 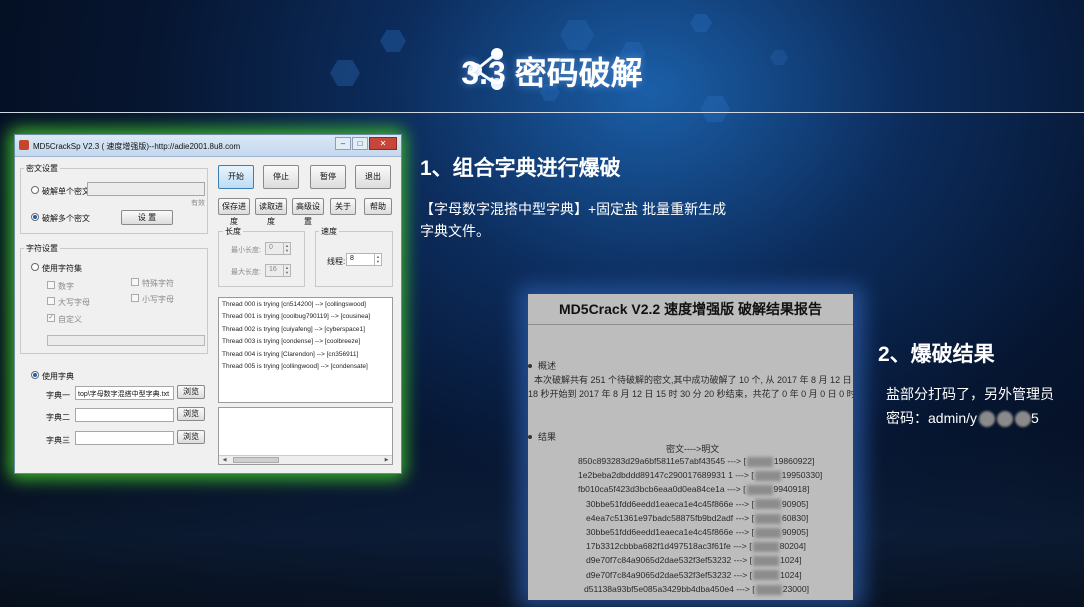 What do you see at coordinates (191, 392) in the screenshot?
I see `dictionary1-browse-button: 浏览` at bounding box center [191, 392].